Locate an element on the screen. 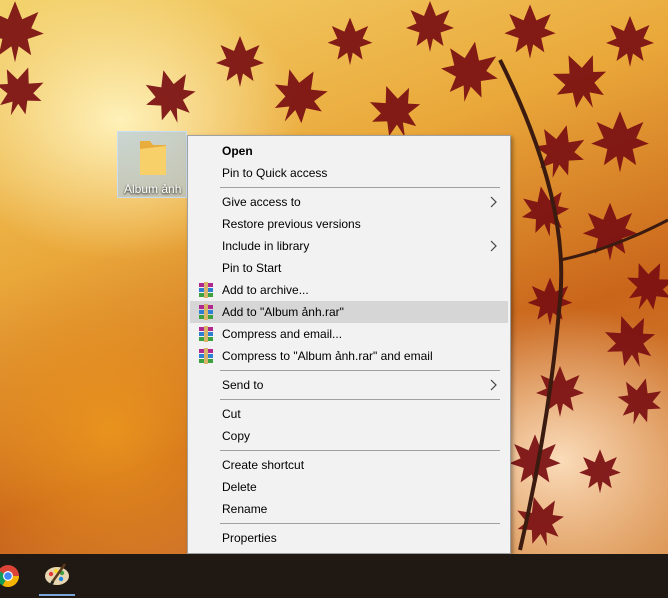 This screenshot has height=603, width=668. folder-label: Album ảnh is located at coordinates (153, 189).